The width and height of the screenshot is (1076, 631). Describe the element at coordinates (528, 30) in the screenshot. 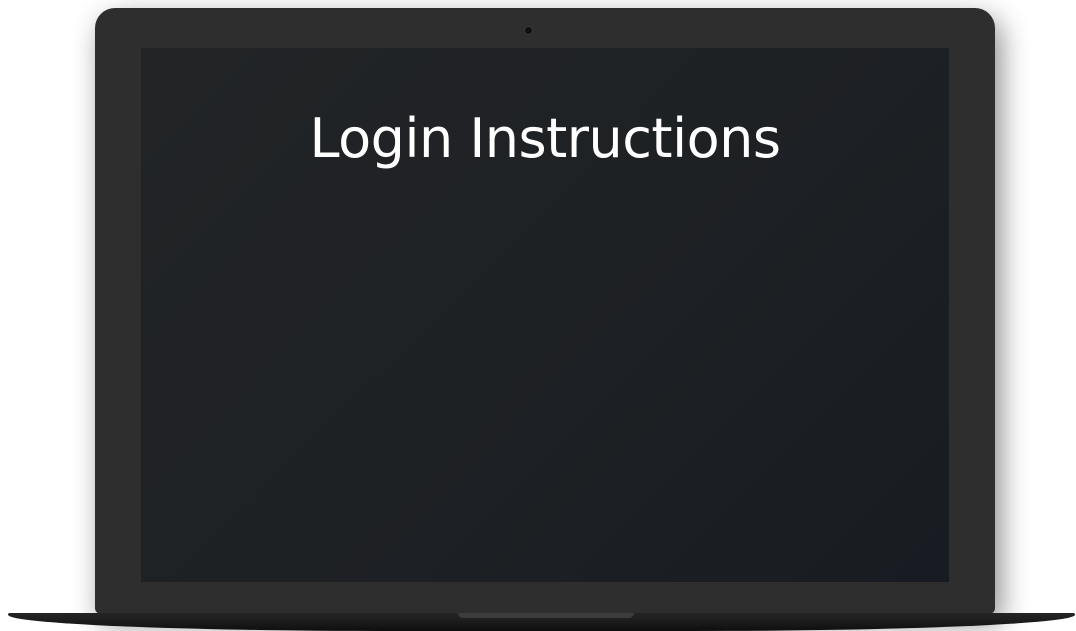

I see `camera-icon` at that location.